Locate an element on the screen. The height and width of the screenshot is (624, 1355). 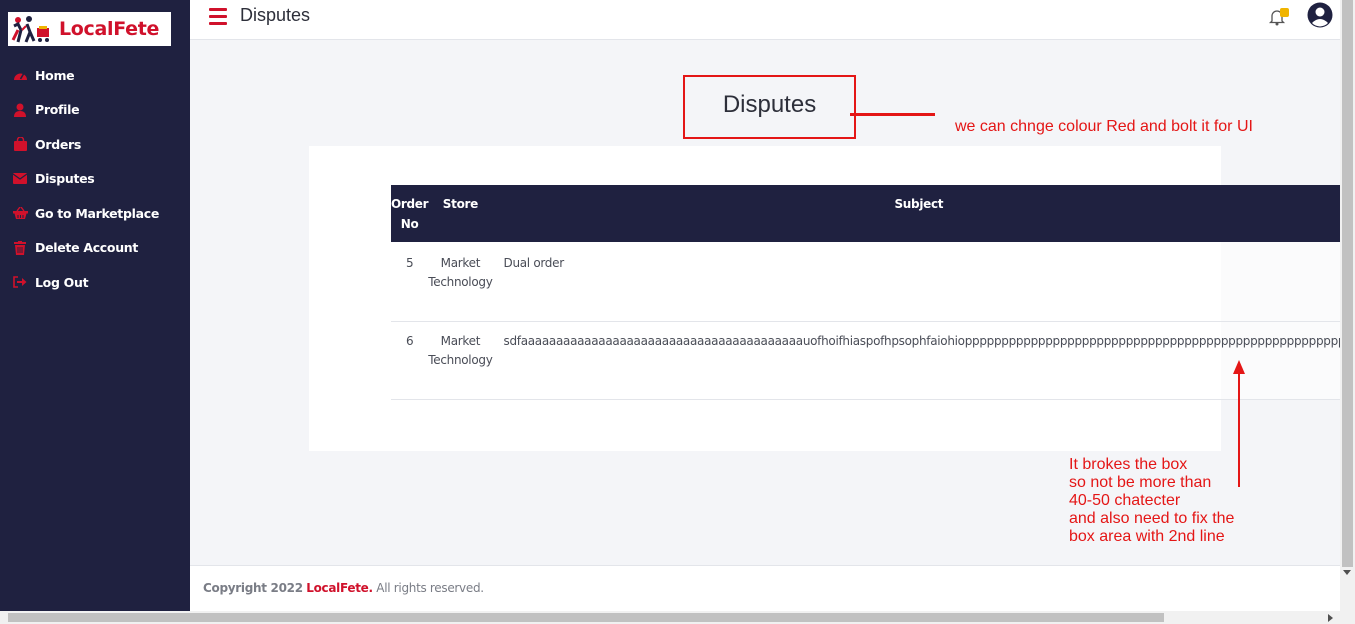
sign-out-icon is located at coordinates (20, 282).